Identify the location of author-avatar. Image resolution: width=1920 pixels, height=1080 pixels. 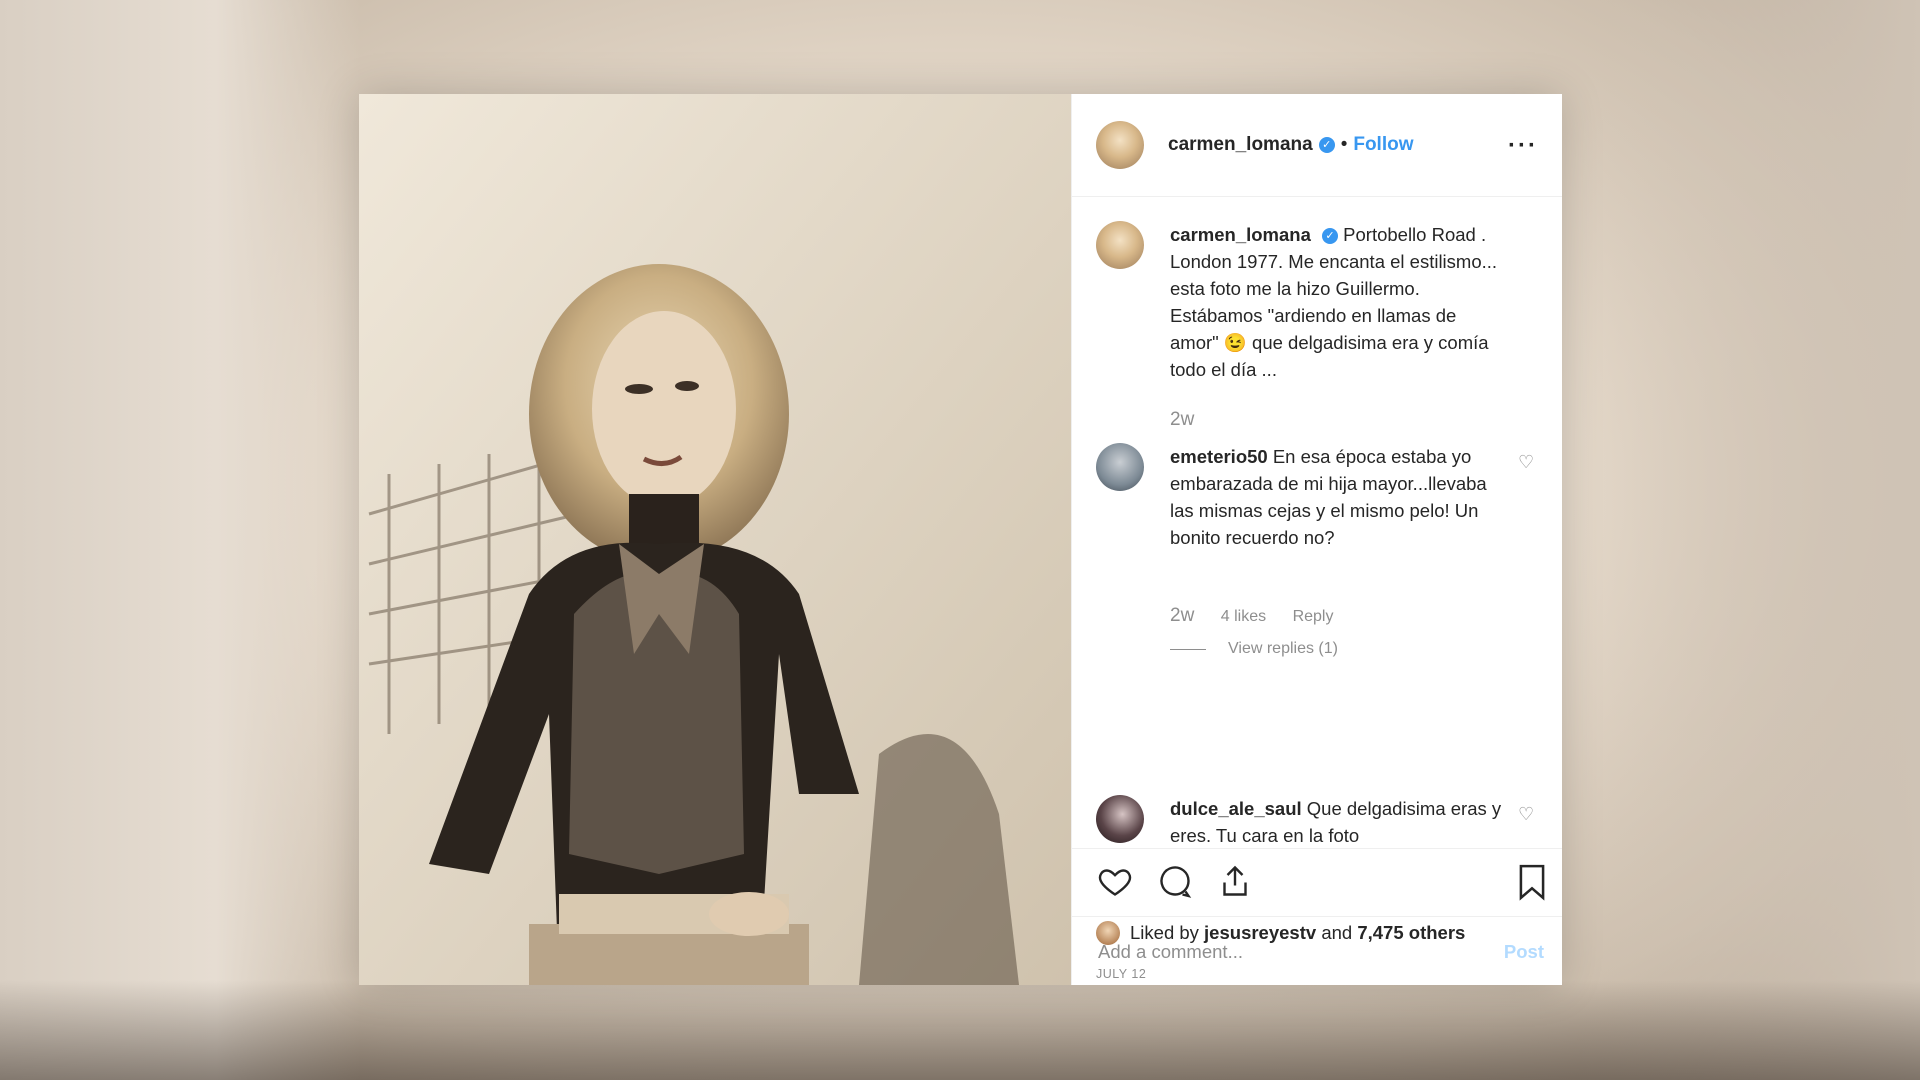
(1120, 145).